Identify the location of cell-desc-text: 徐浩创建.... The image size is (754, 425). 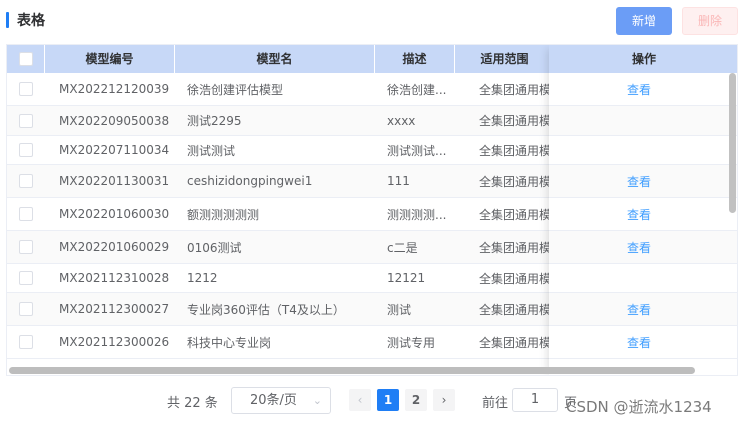
(417, 89).